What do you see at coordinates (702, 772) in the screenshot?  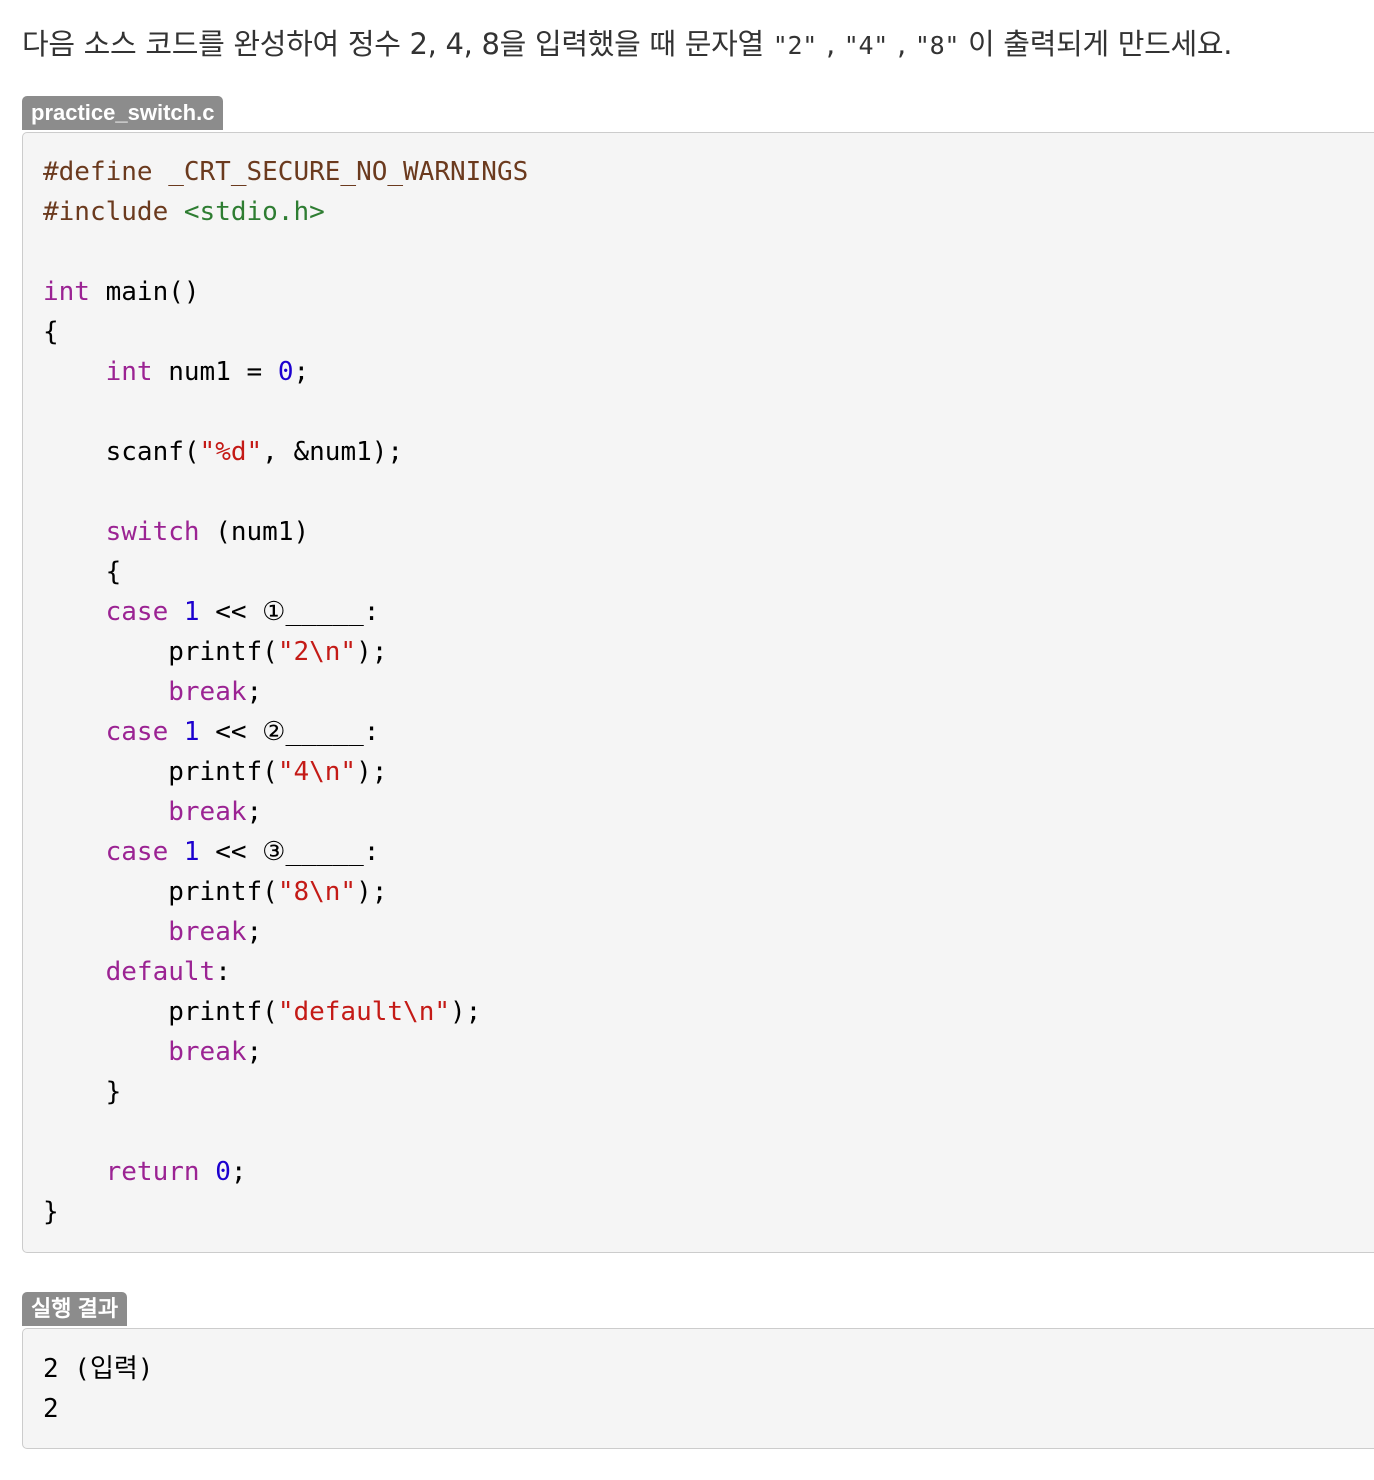 I see `code-line: printf("4\n");` at bounding box center [702, 772].